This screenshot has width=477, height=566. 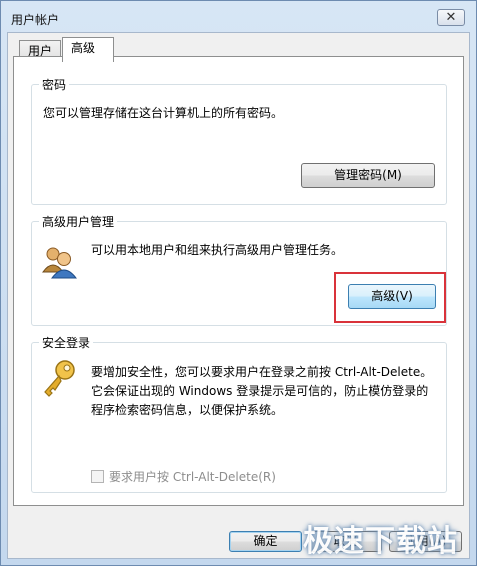 What do you see at coordinates (78, 221) in the screenshot?
I see `advanced-user-group-label: 高级用户管理` at bounding box center [78, 221].